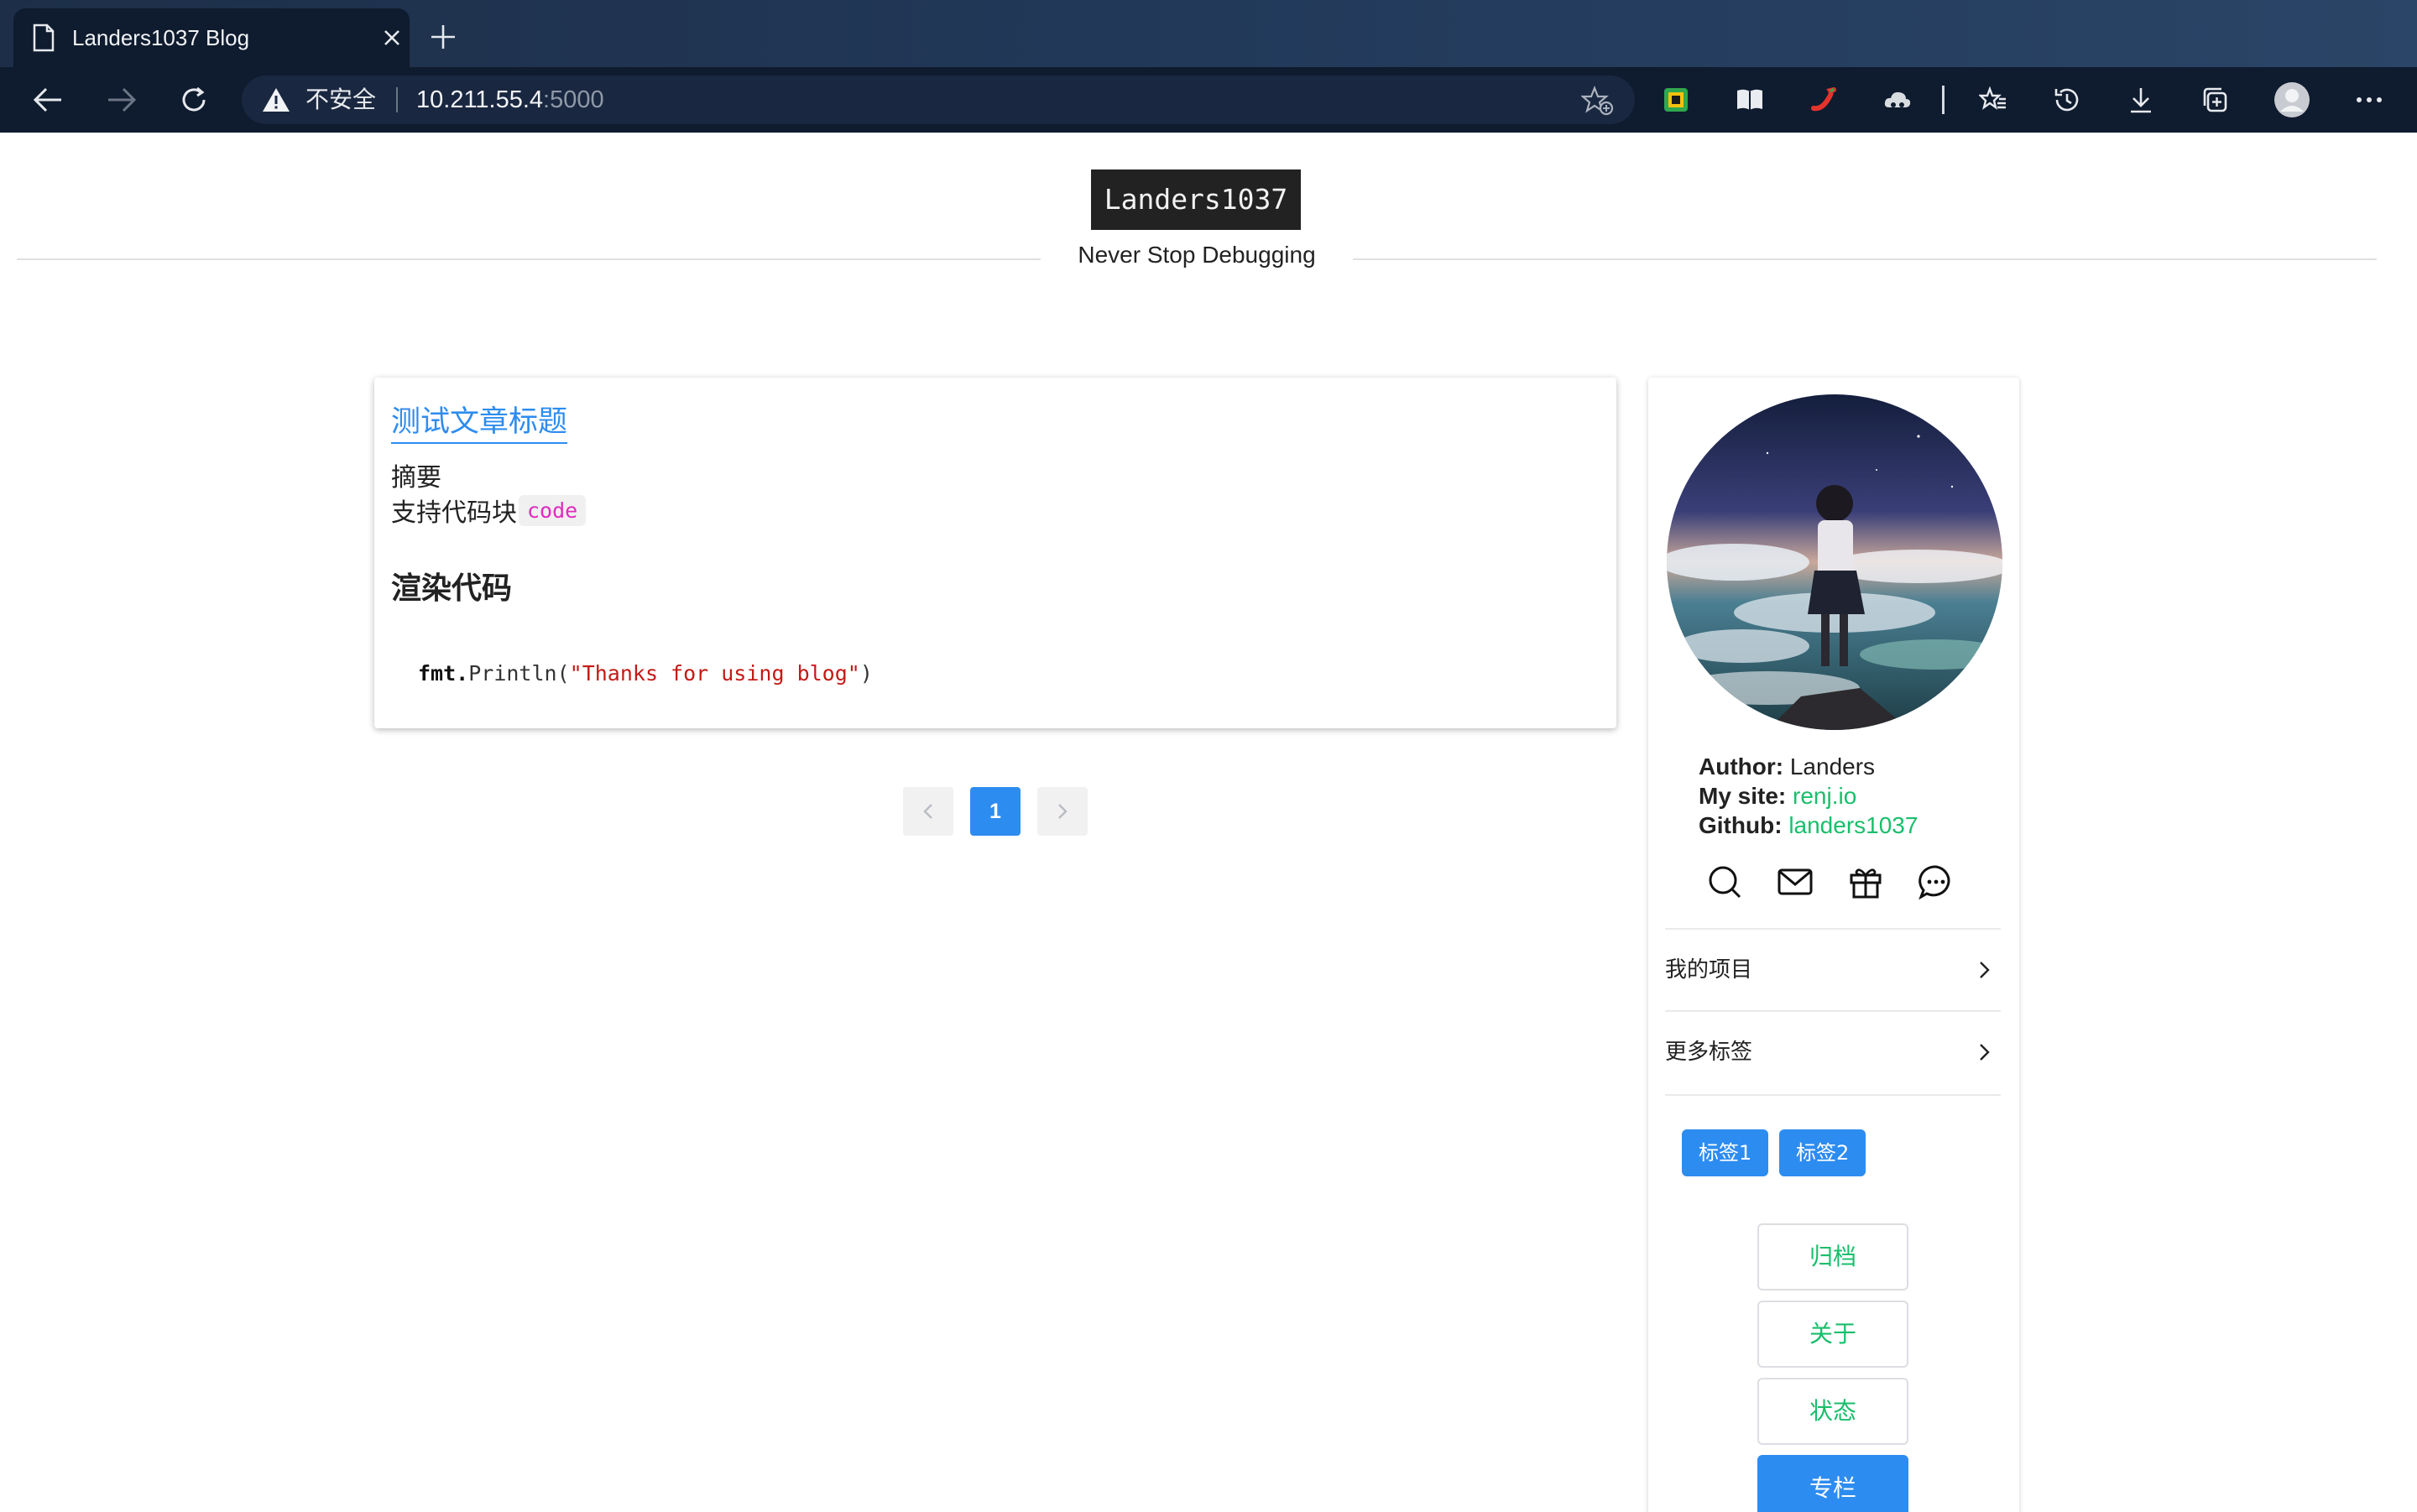 This screenshot has height=1512, width=2417. I want to click on menu-item-more-tags: 更多标签, so click(1833, 1051).